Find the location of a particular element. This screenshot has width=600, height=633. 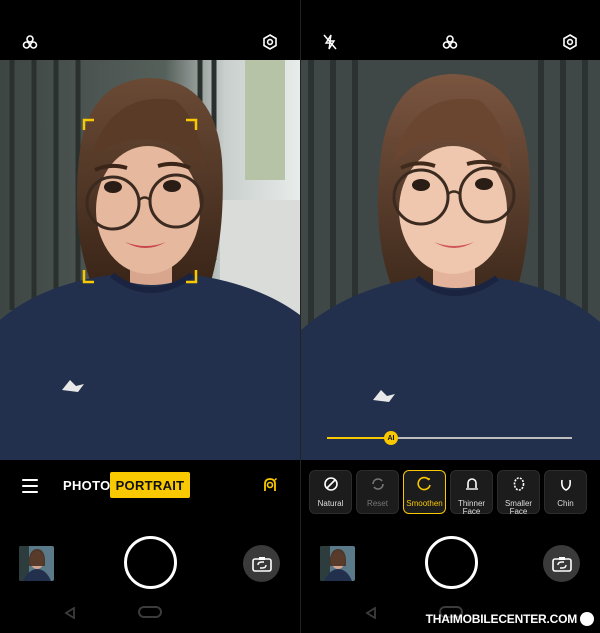

beauty-option-chin: Chin is located at coordinates (565, 492).